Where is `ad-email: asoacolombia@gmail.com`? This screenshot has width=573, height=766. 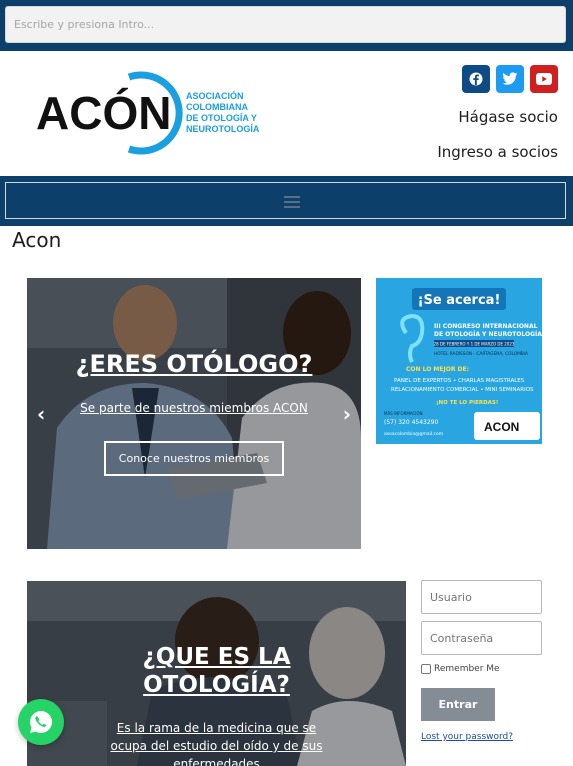 ad-email: asoacolombia@gmail.com is located at coordinates (413, 434).